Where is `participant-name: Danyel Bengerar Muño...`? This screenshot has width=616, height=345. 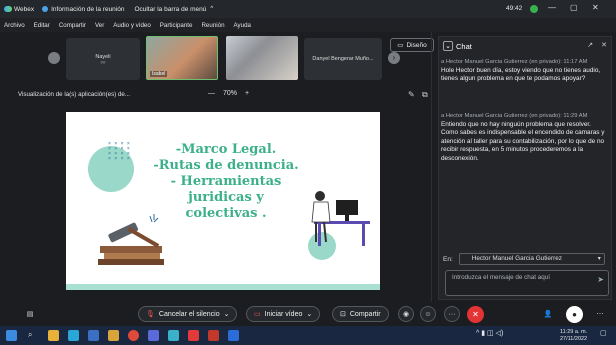 participant-name: Danyel Bengerar Muño... is located at coordinates (343, 59).